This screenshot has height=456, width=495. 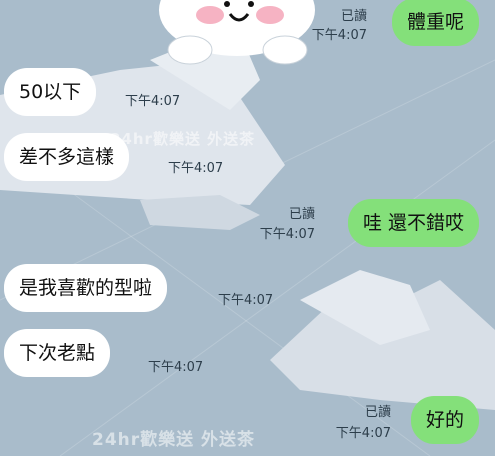 I want to click on outgoing-message-bubble: 體重呢, so click(x=435, y=23).